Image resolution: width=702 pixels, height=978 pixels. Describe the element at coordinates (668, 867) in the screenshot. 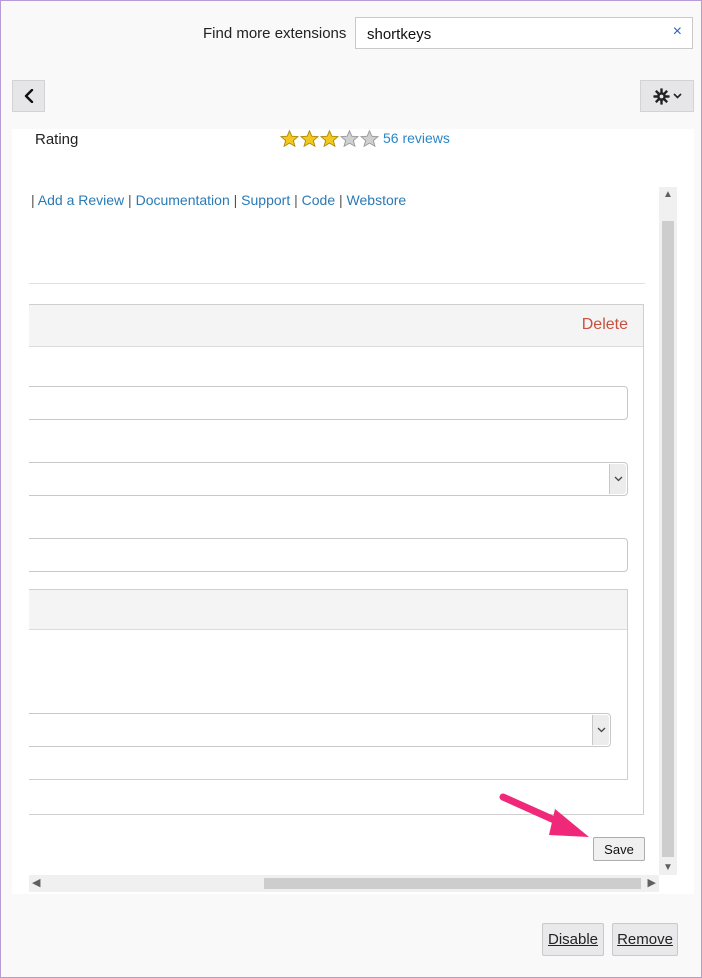

I see `scroll-down-arrow-icon: ▼` at that location.